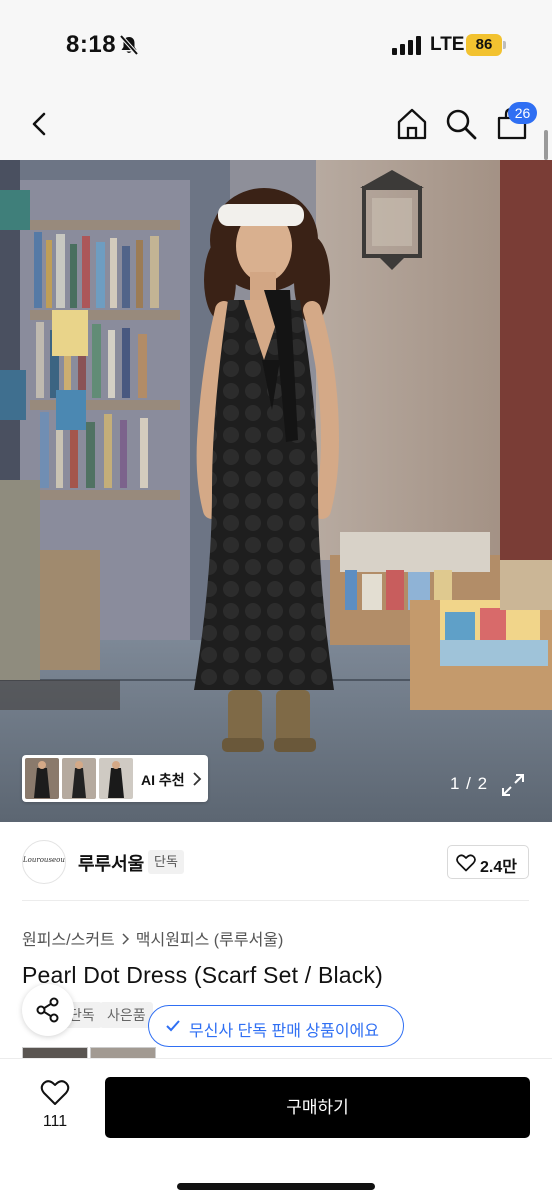  I want to click on breadcrumb: 원피스/스커트 맥시원피스 (루루서울), so click(152, 938).